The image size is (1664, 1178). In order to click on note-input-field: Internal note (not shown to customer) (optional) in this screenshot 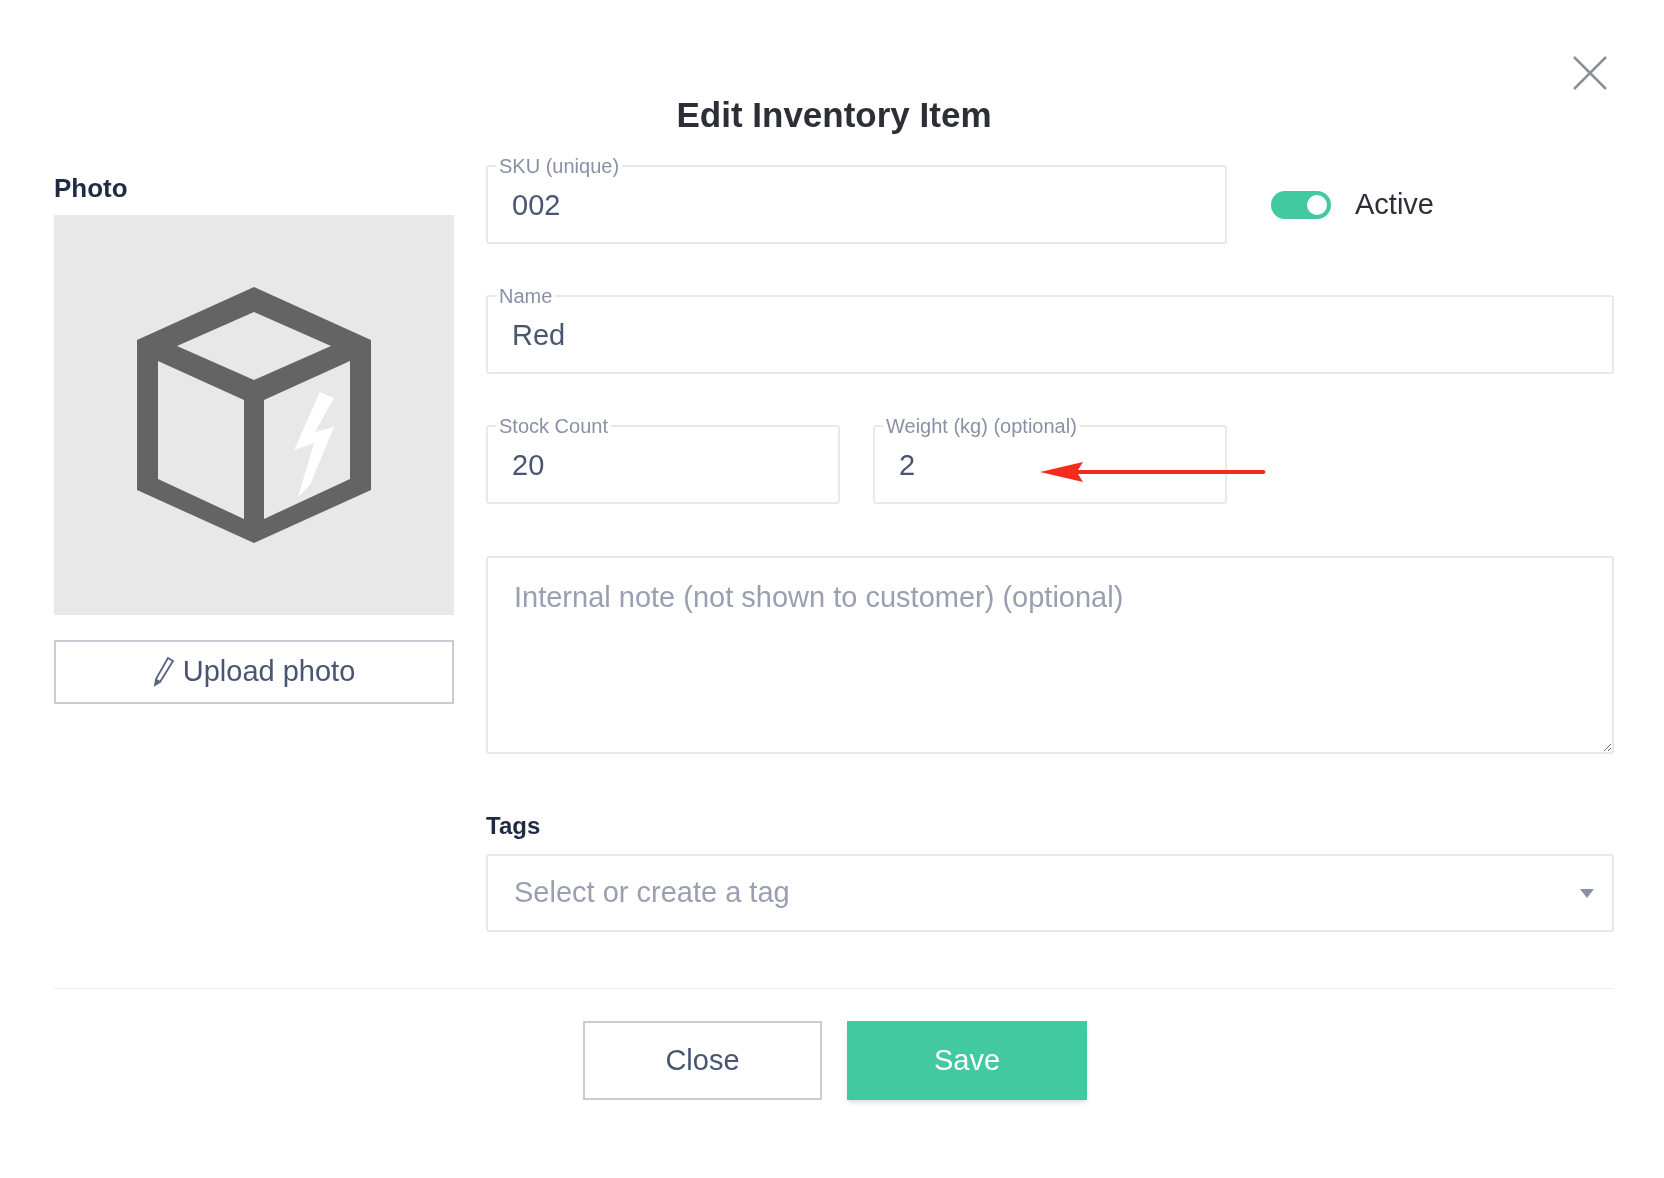, I will do `click(1050, 655)`.